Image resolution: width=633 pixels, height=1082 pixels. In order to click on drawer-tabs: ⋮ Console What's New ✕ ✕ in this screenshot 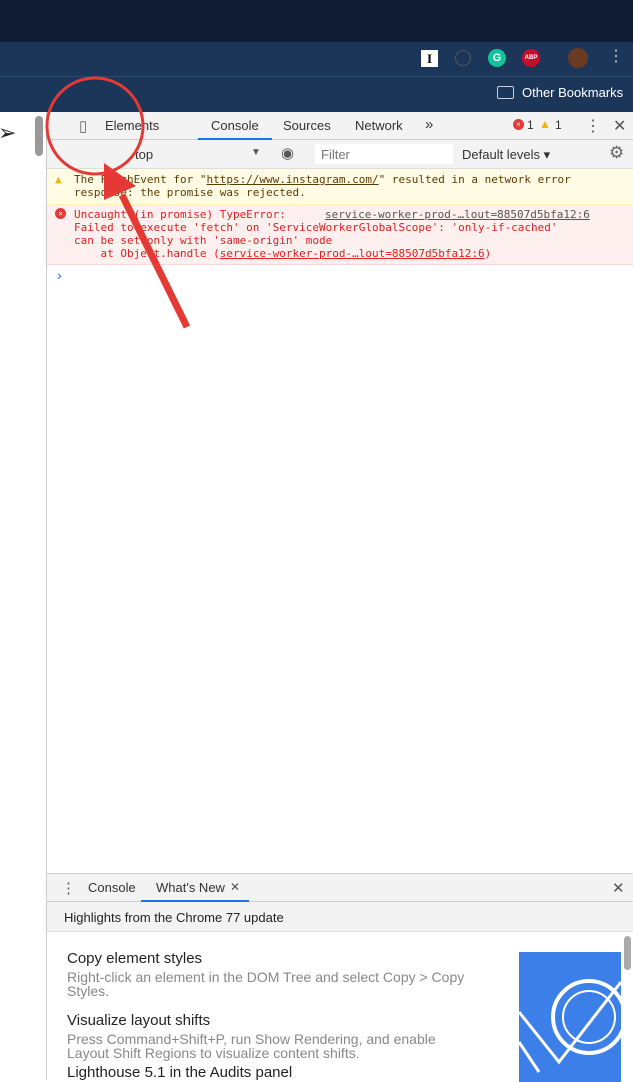, I will do `click(340, 888)`.